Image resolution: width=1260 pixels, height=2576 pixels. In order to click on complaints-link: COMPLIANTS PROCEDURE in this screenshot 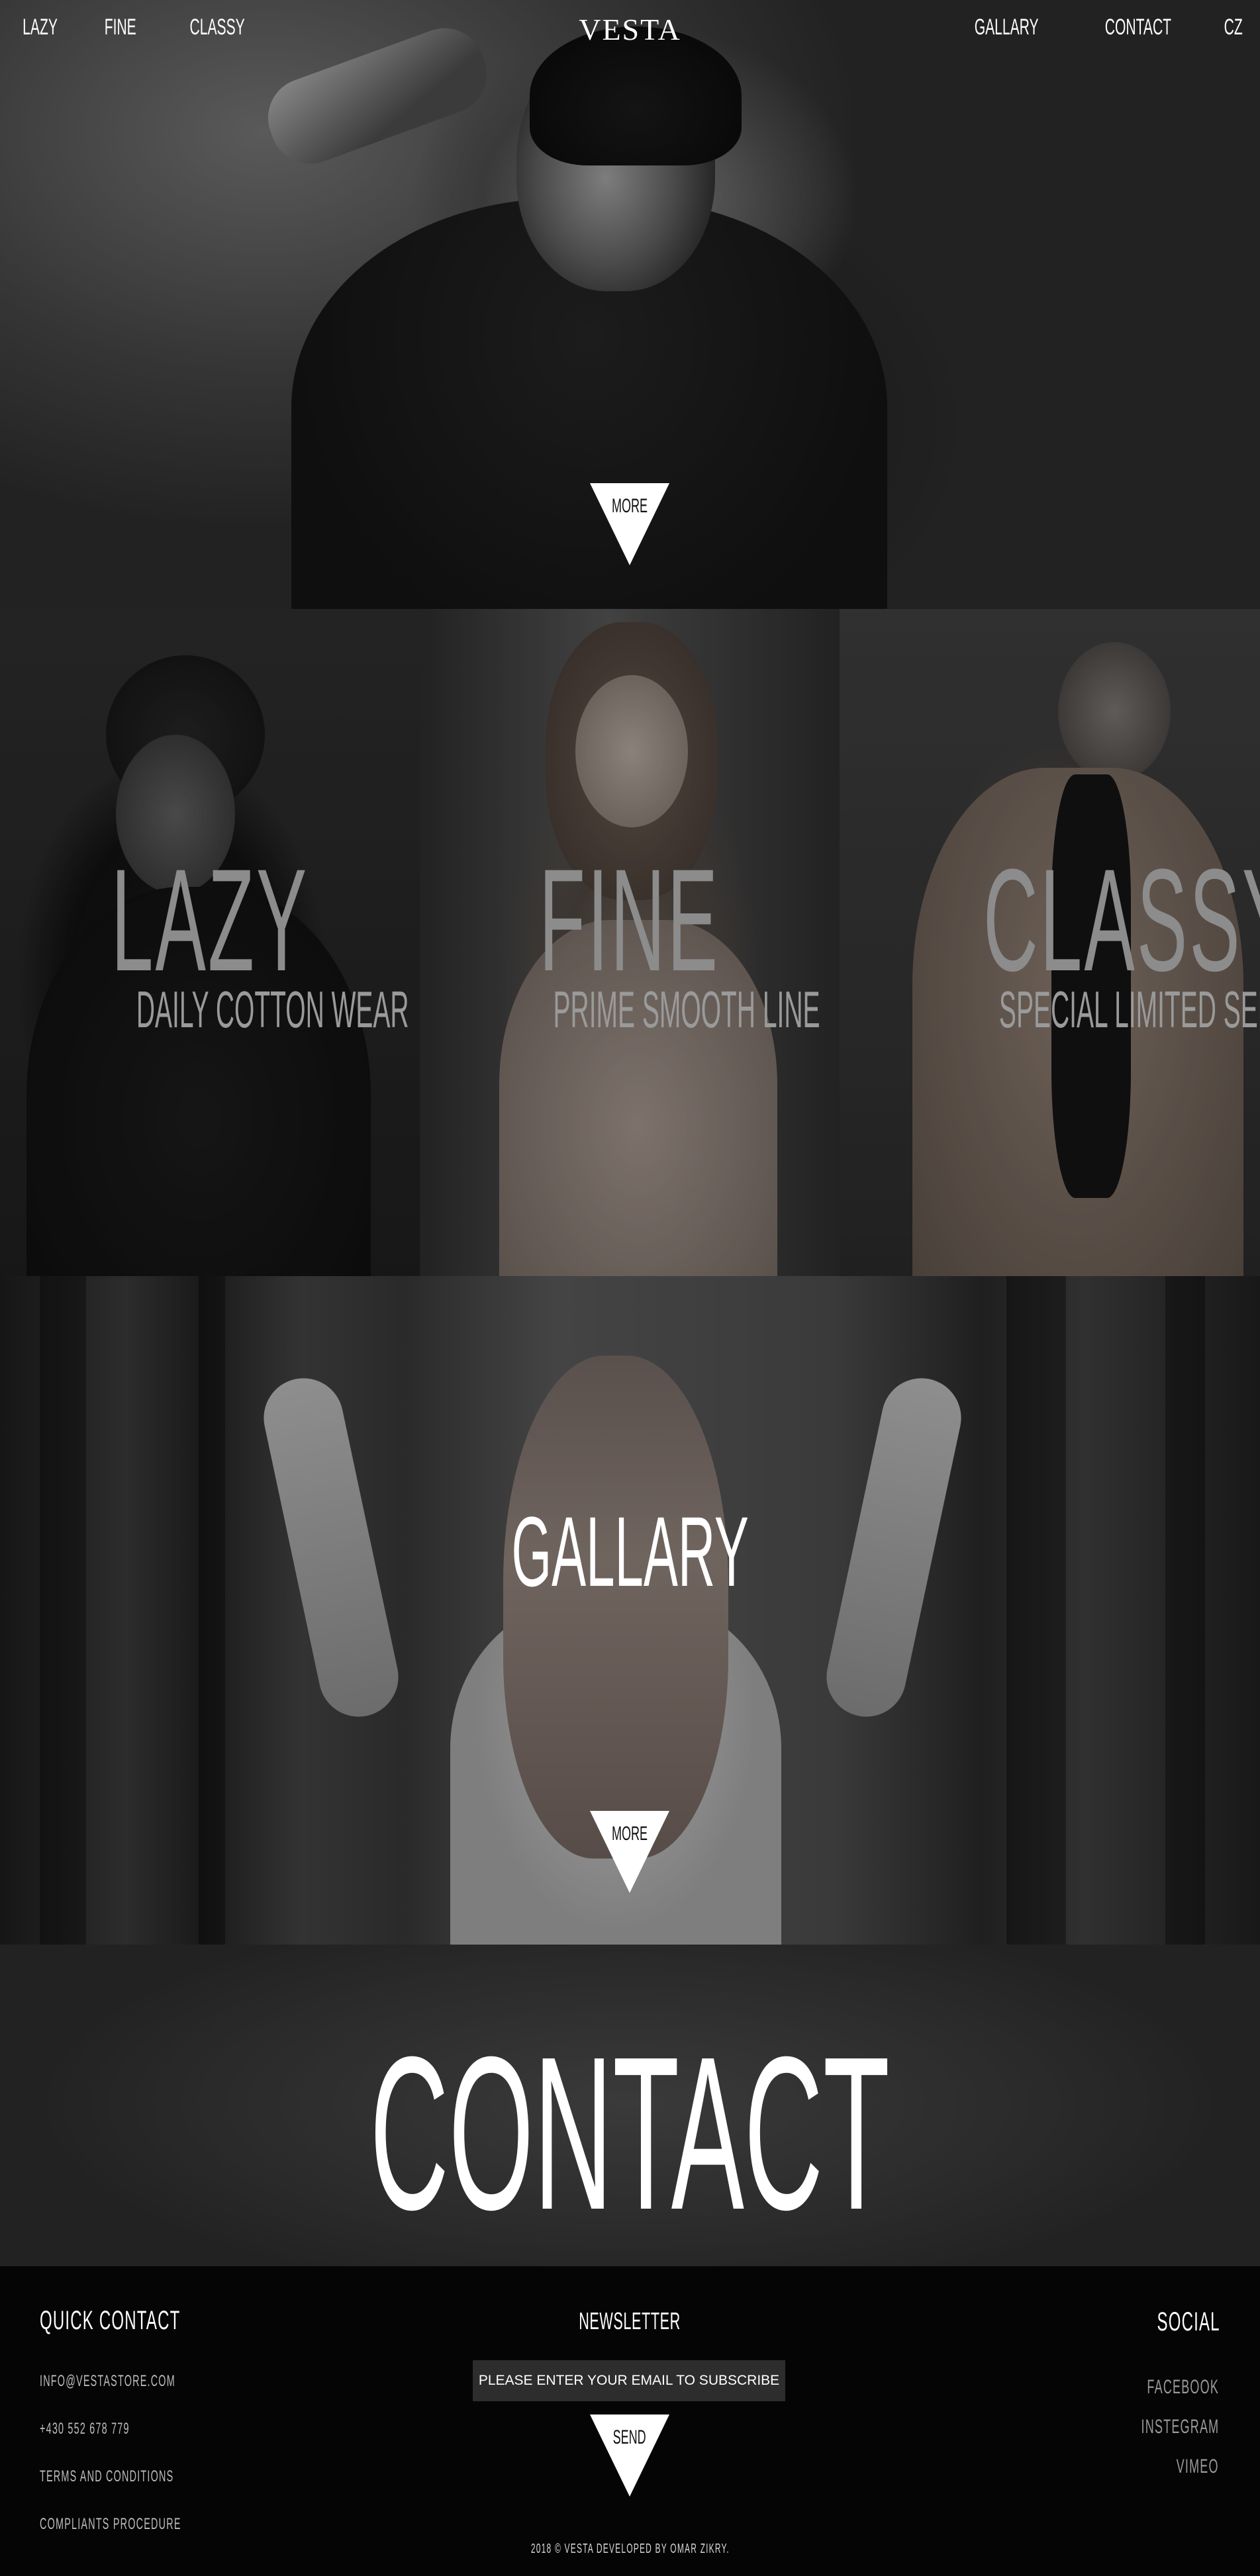, I will do `click(157, 2524)`.